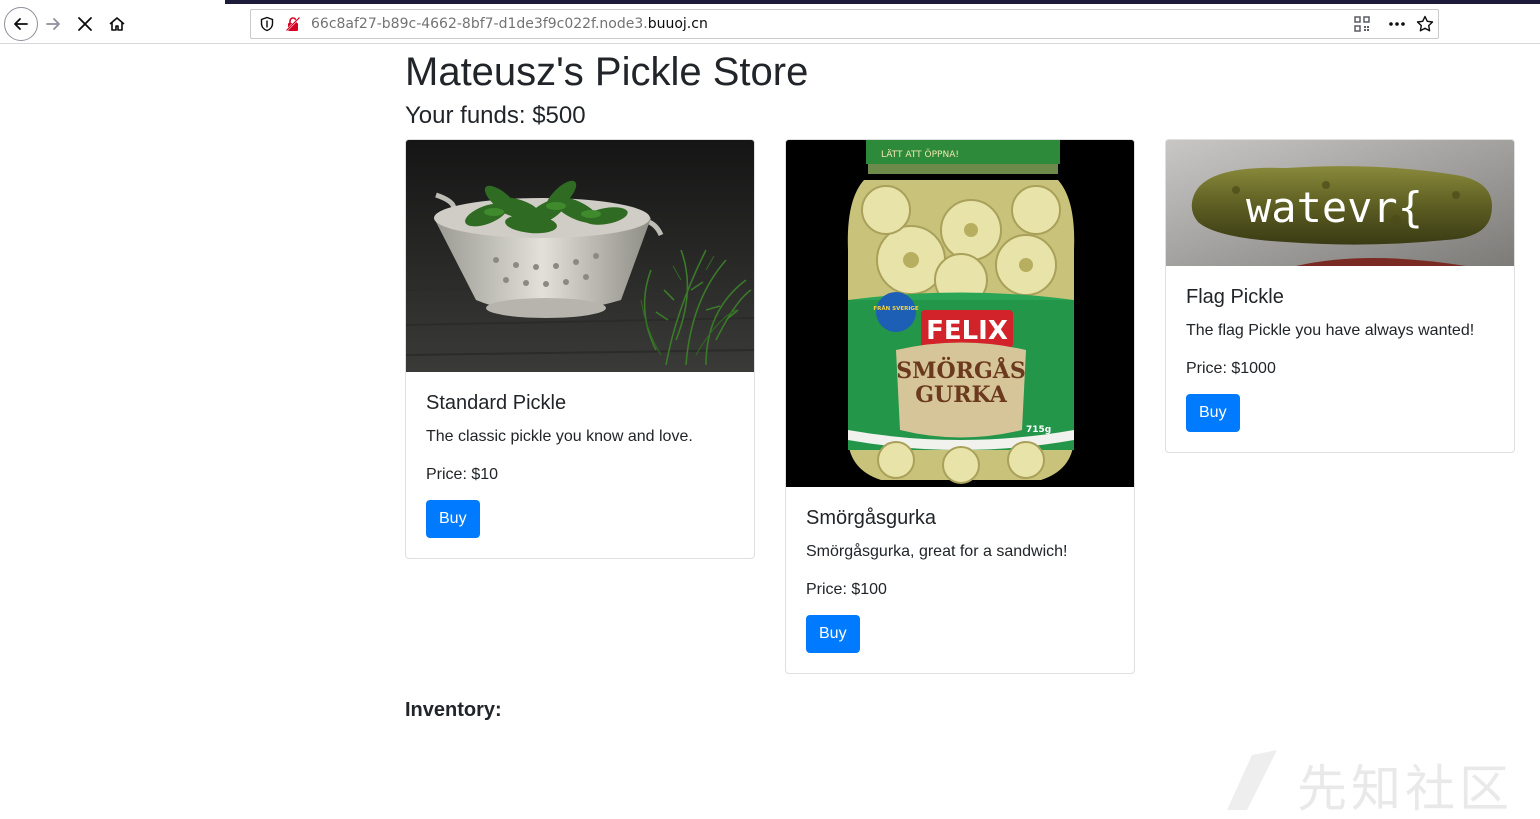 The image size is (1540, 819). What do you see at coordinates (677, 24) in the screenshot?
I see `url-domain: buuoj.cn` at bounding box center [677, 24].